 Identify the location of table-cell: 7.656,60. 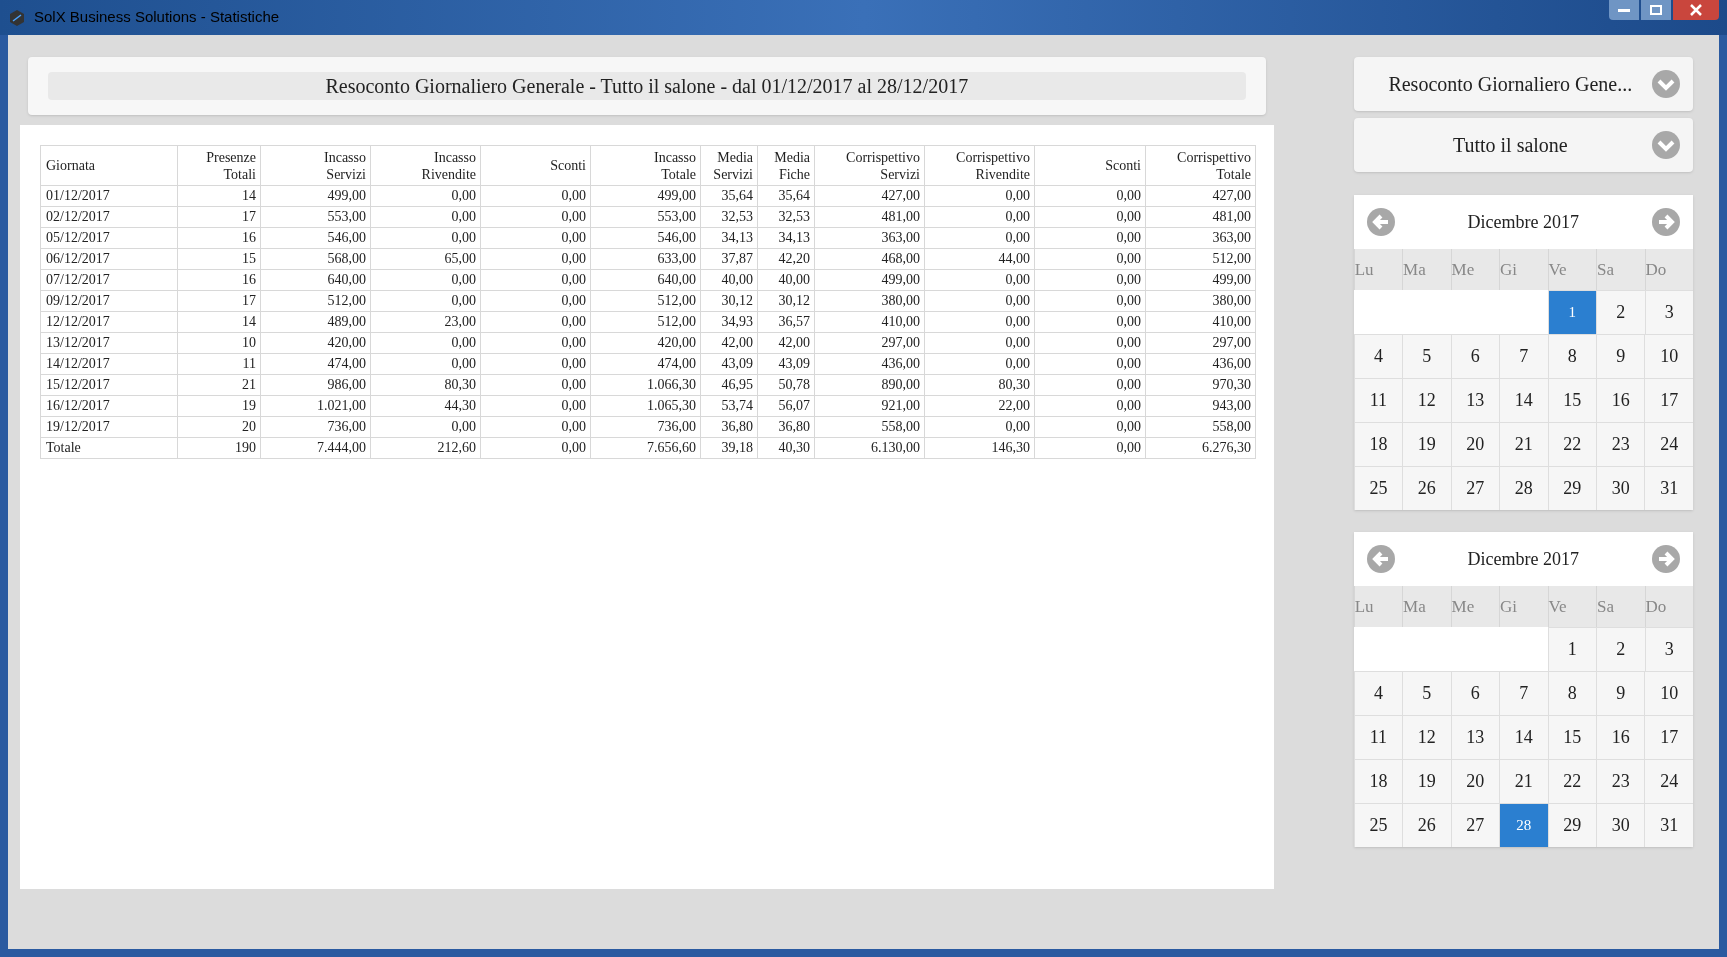
(645, 448).